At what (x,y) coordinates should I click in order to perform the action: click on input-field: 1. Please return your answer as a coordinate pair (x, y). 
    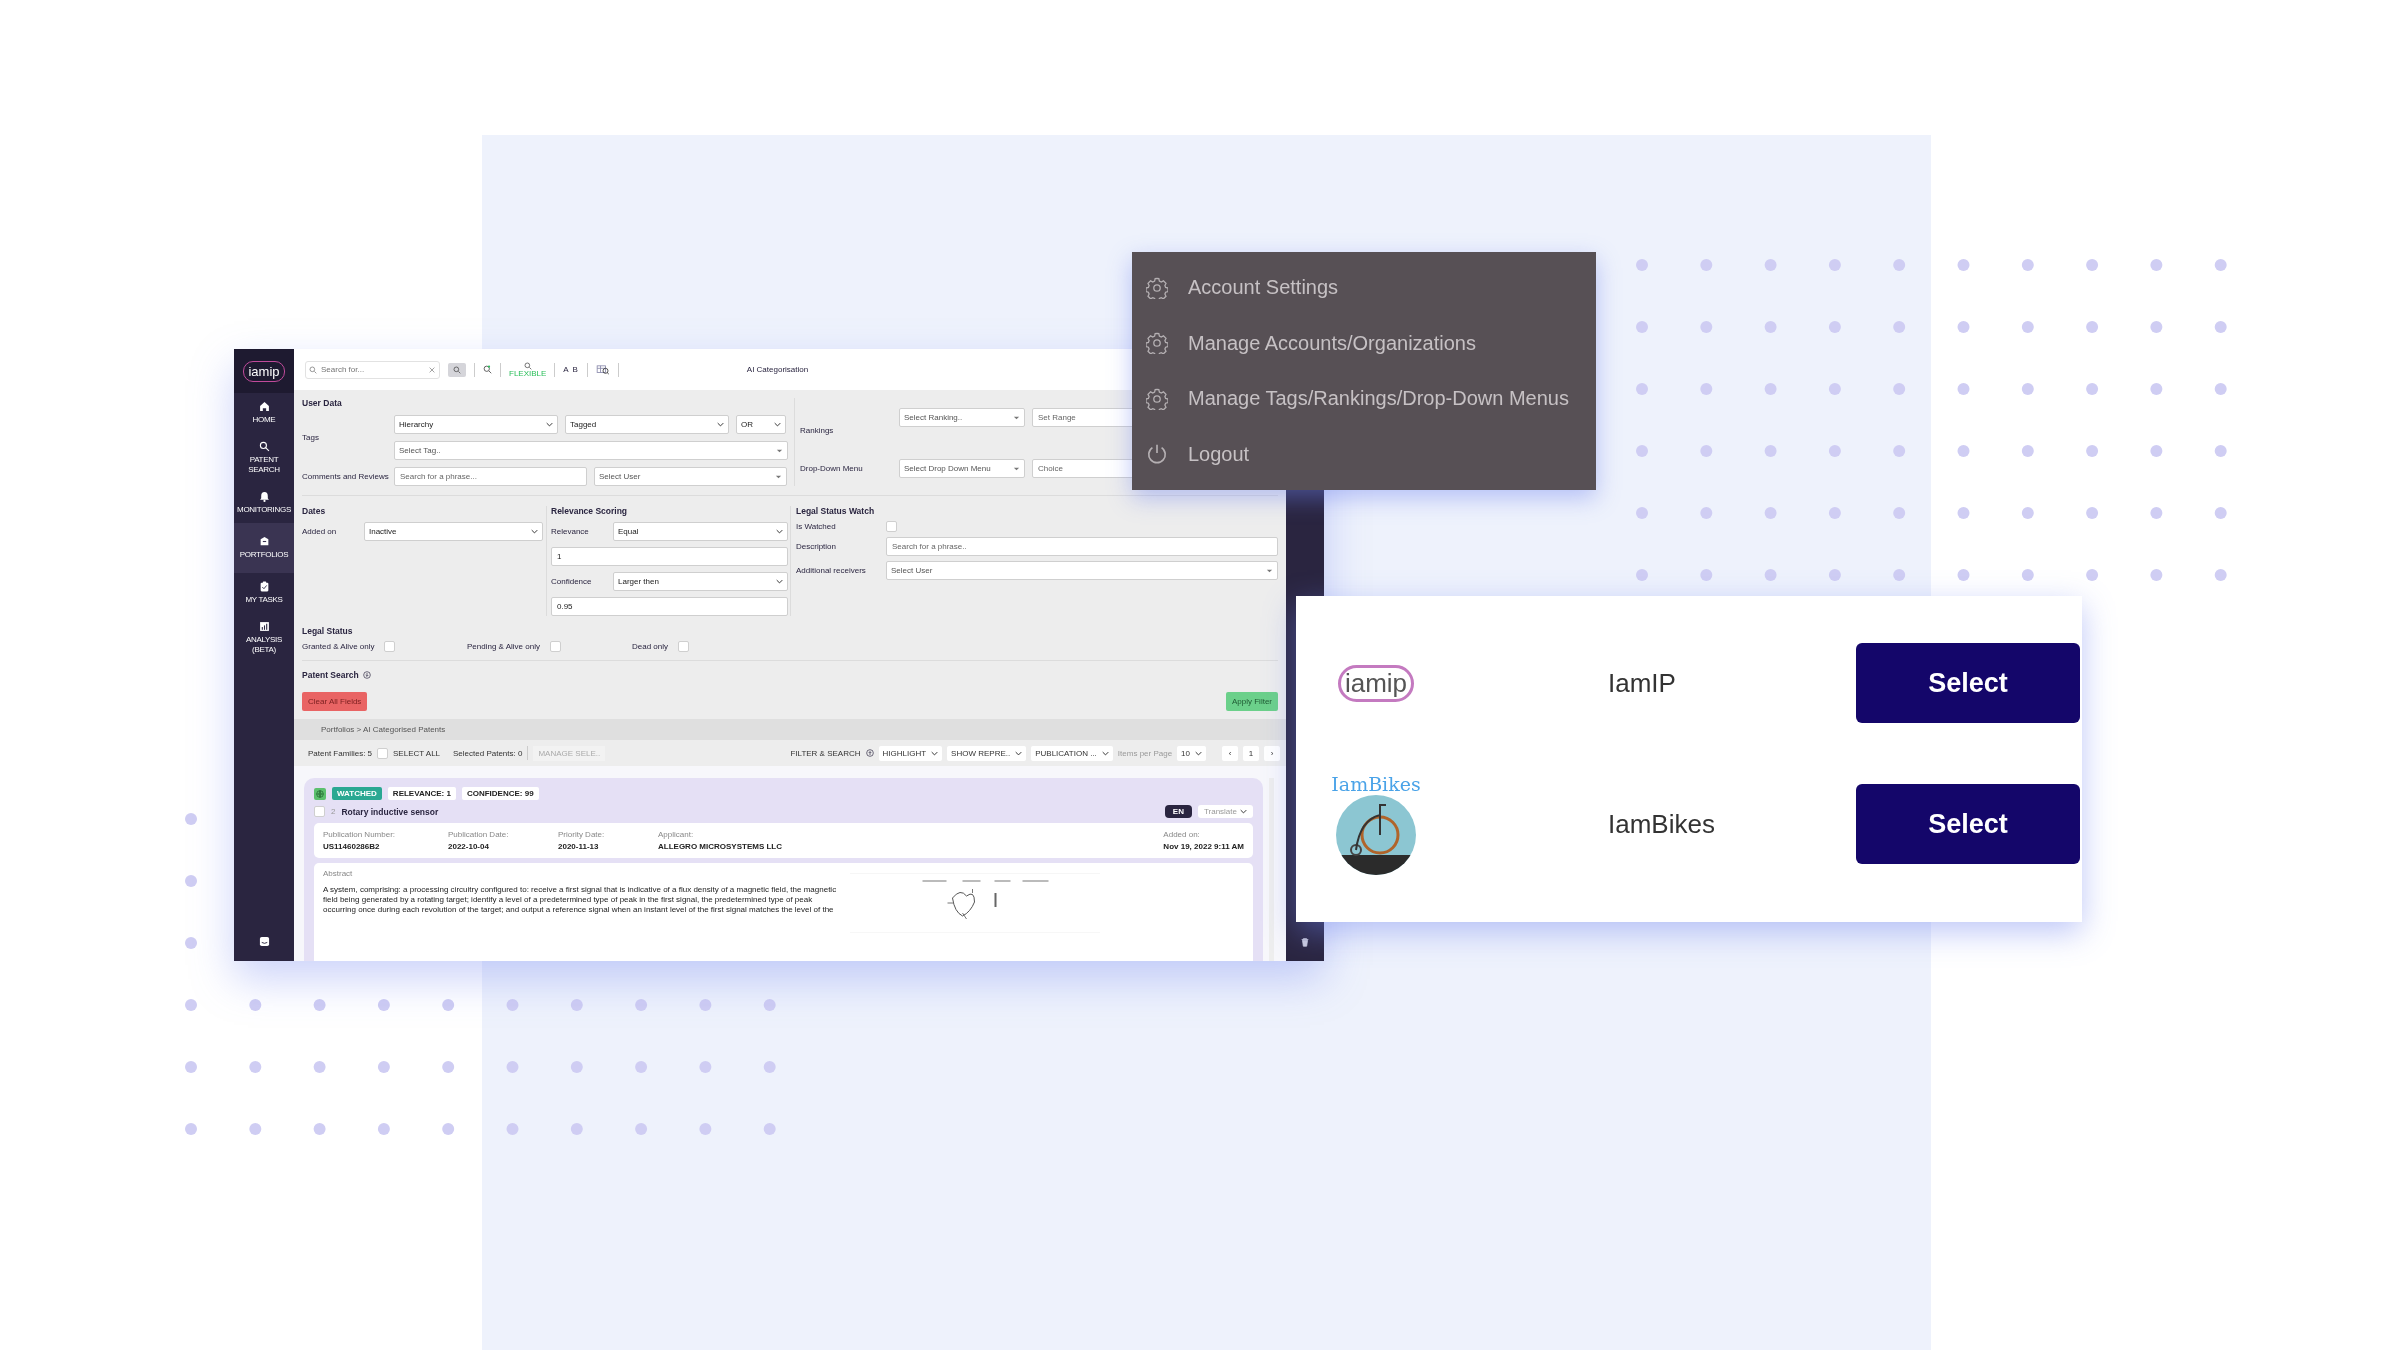
    Looking at the image, I should click on (669, 556).